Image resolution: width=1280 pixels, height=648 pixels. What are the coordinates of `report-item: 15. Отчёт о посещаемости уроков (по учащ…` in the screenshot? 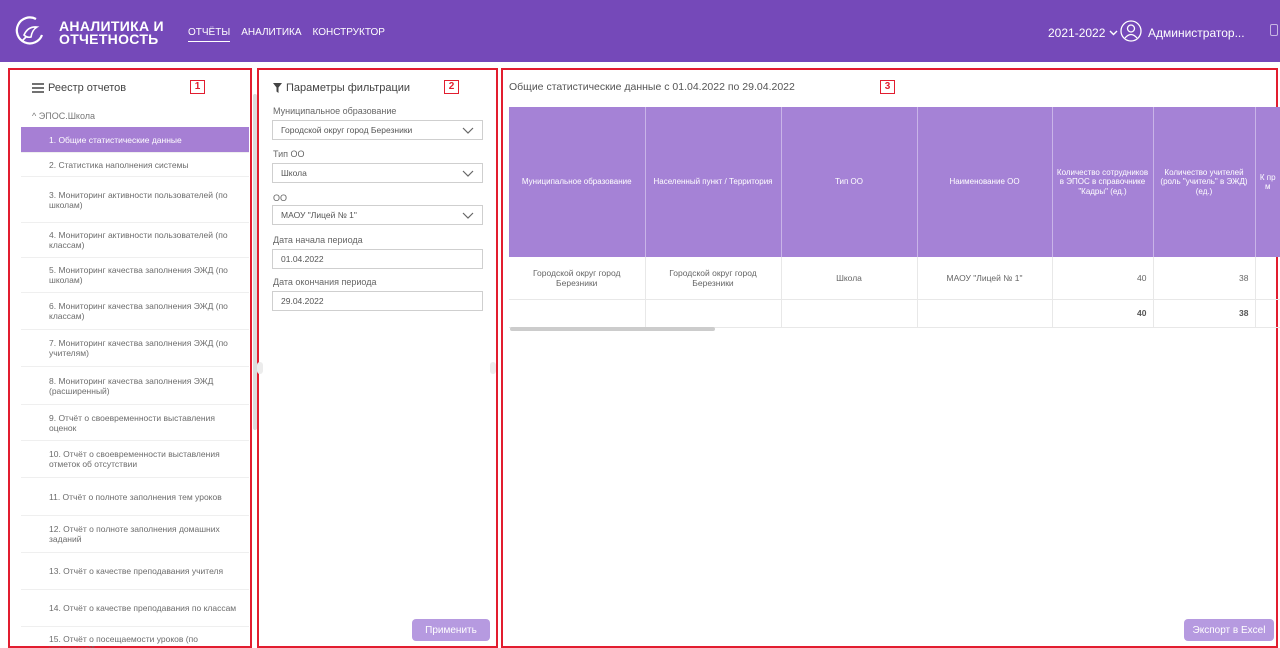 It's located at (135, 637).